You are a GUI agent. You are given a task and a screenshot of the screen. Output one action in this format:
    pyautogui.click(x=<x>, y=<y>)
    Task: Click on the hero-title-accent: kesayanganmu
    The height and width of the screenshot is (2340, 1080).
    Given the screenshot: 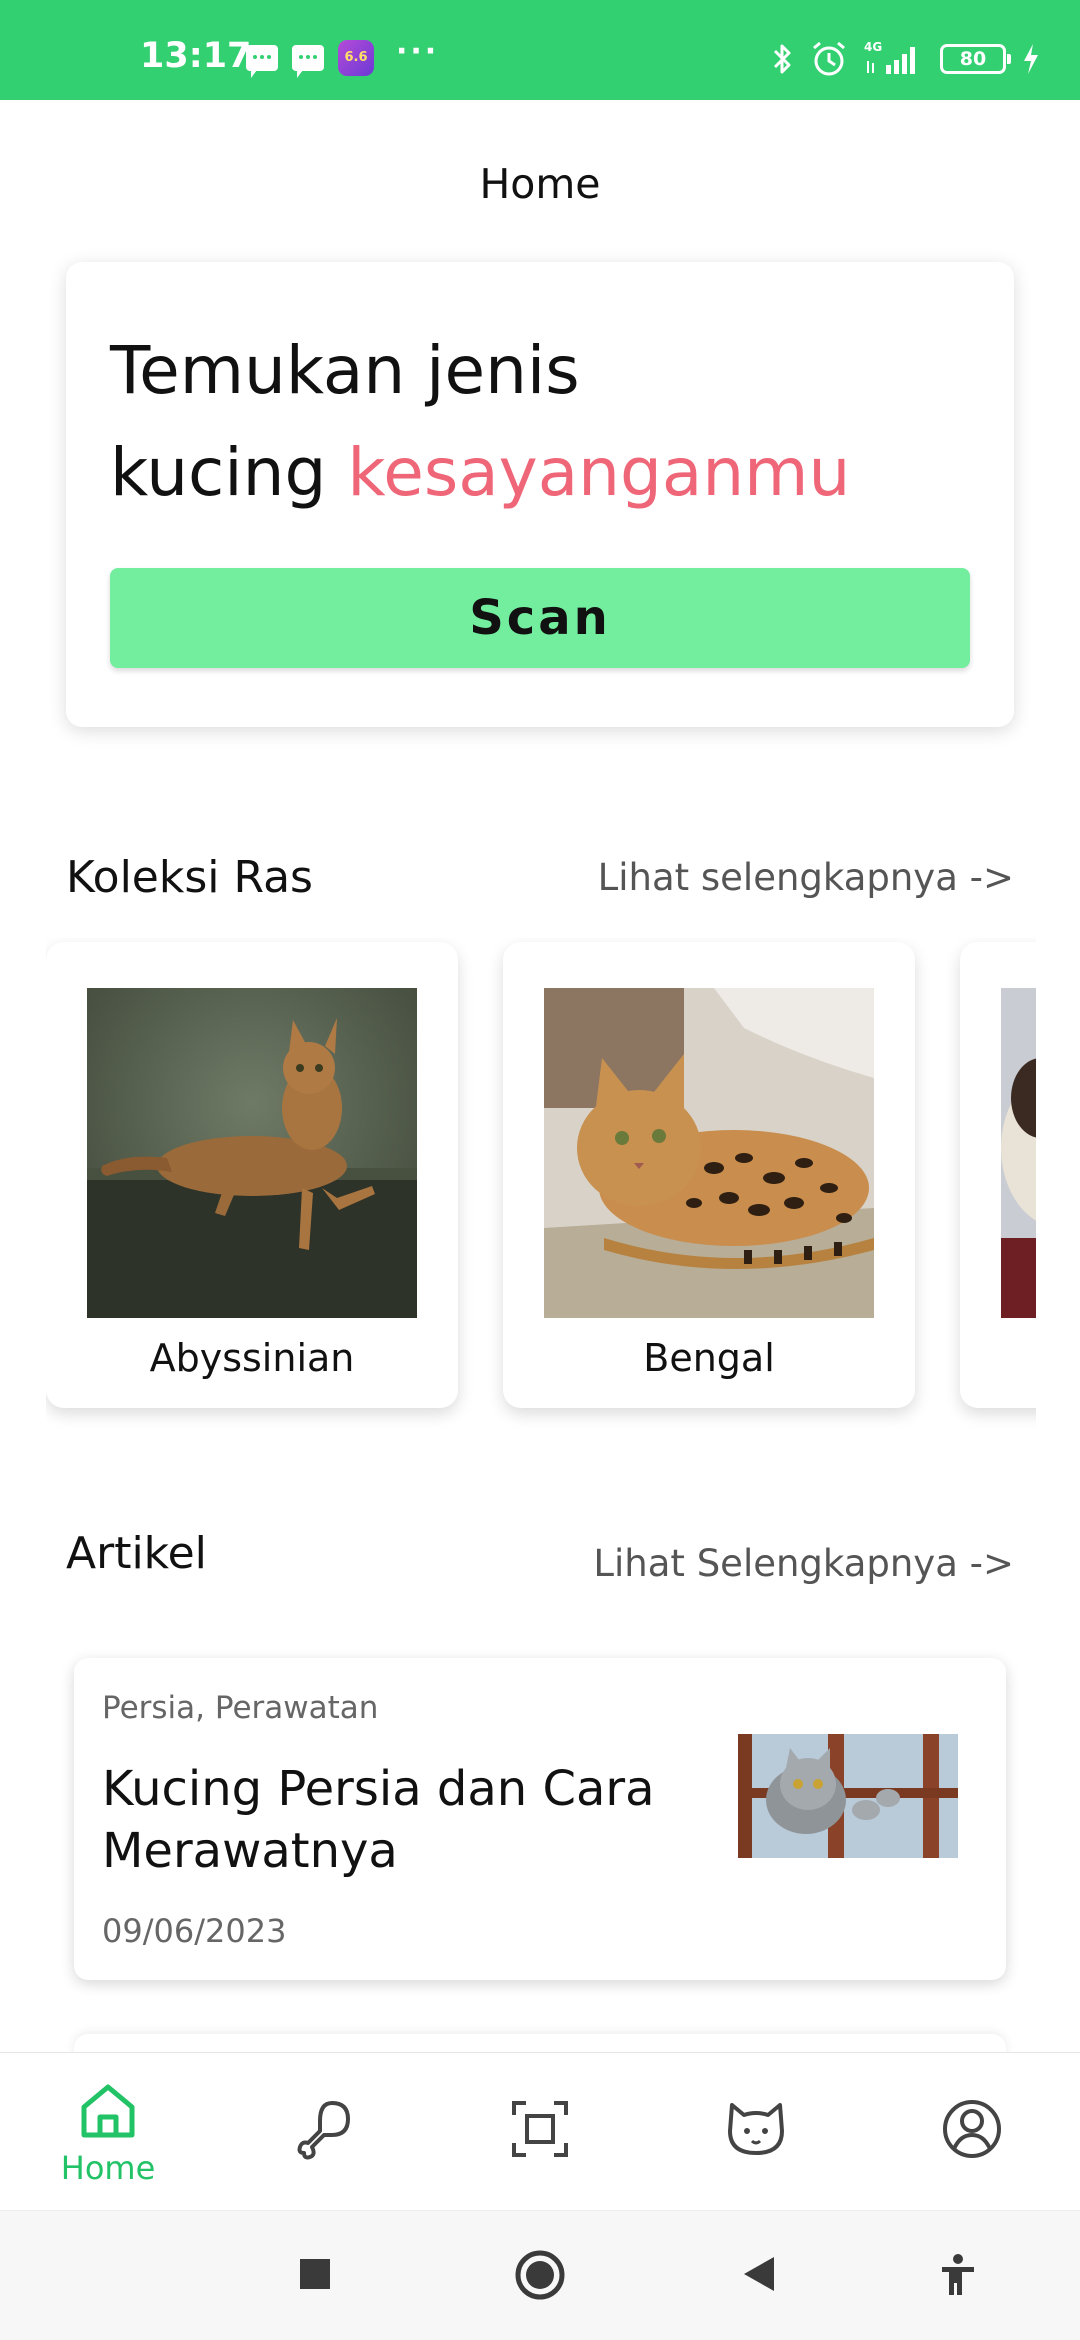 What is the action you would take?
    pyautogui.click(x=599, y=472)
    